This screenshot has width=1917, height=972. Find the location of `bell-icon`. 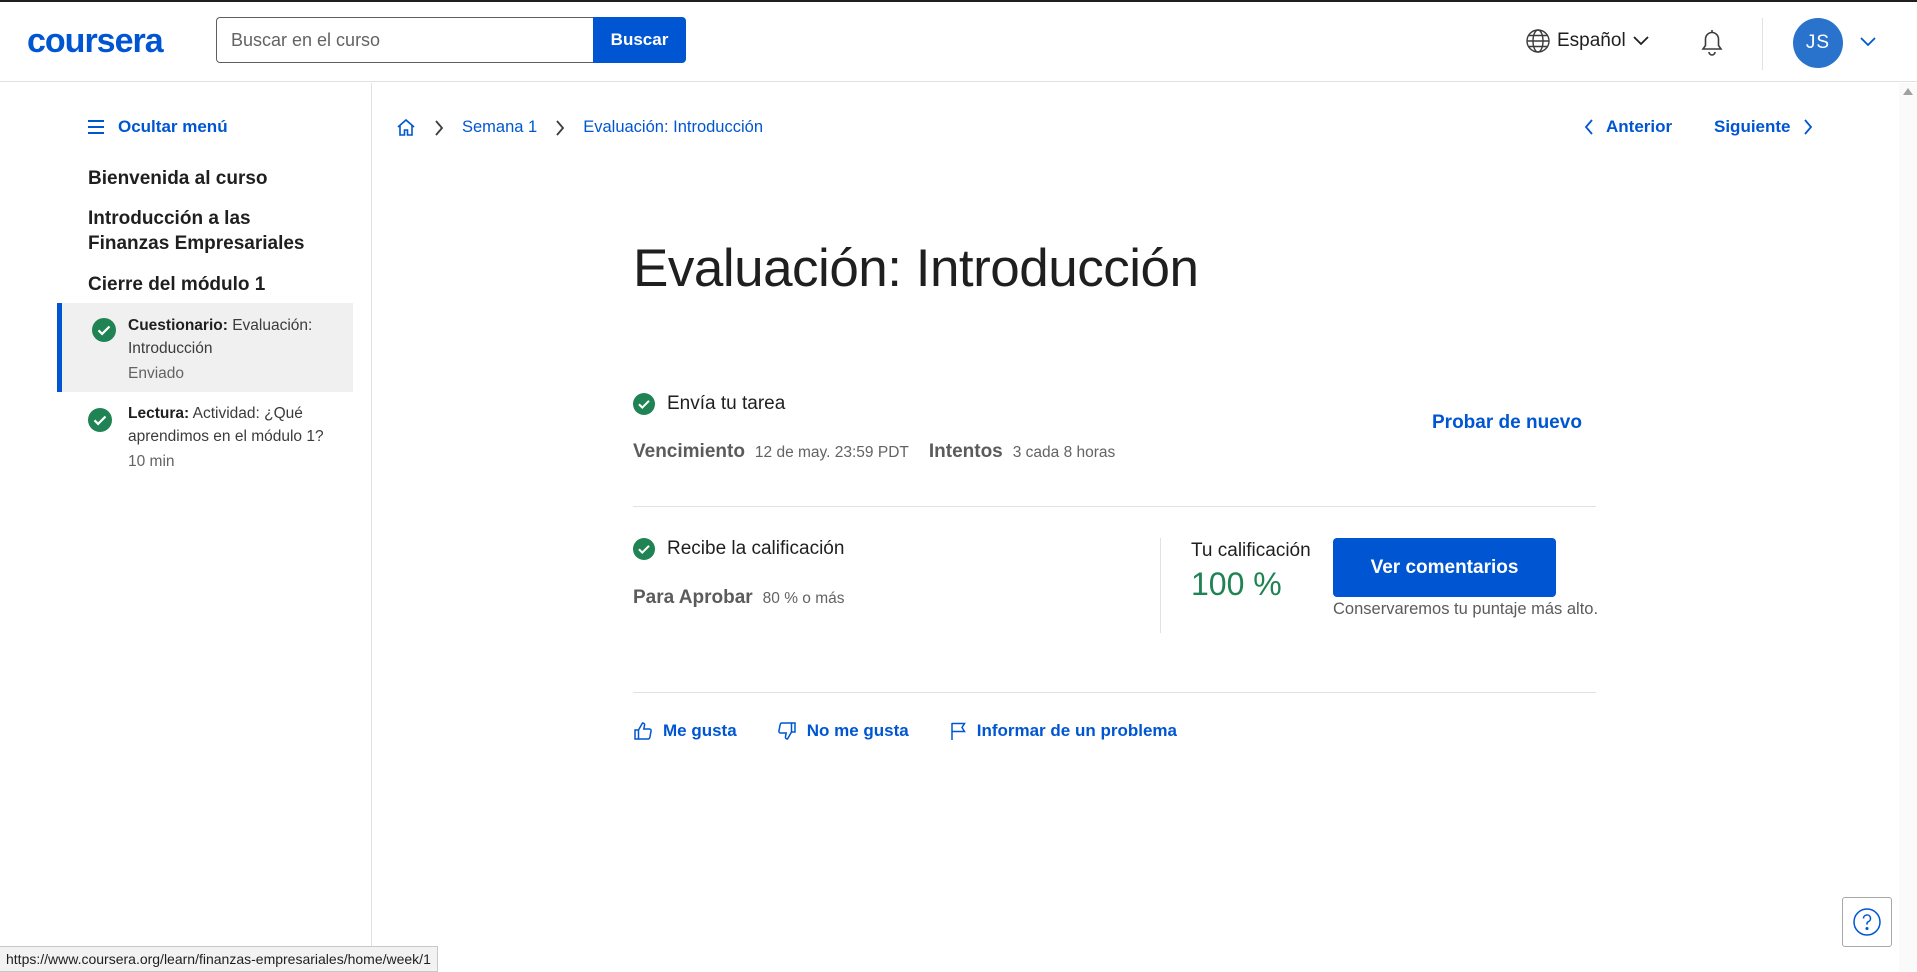

bell-icon is located at coordinates (1712, 43).